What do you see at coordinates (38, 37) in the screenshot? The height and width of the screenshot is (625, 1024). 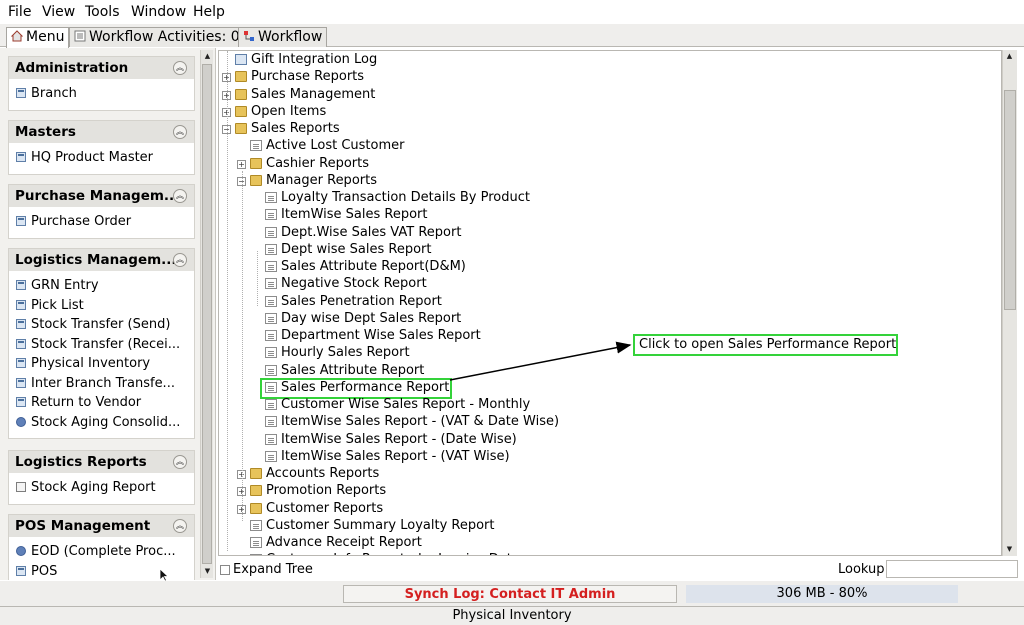 I see `tab-menu: Menu` at bounding box center [38, 37].